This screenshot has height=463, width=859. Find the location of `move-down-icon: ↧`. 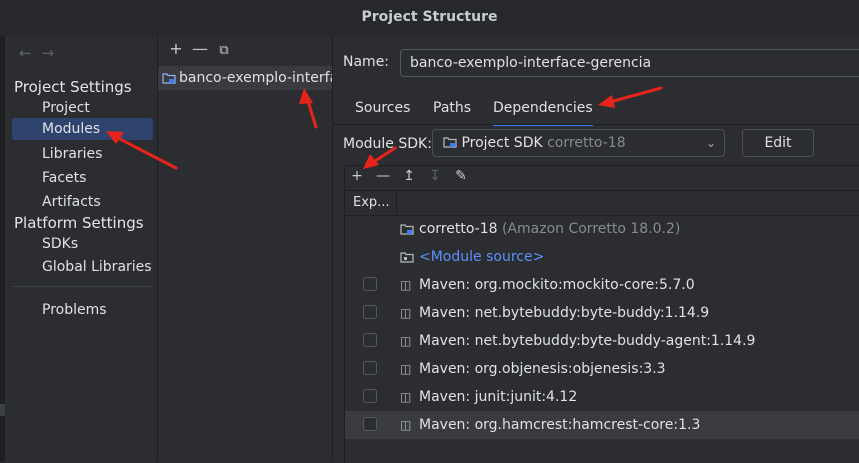

move-down-icon: ↧ is located at coordinates (435, 176).